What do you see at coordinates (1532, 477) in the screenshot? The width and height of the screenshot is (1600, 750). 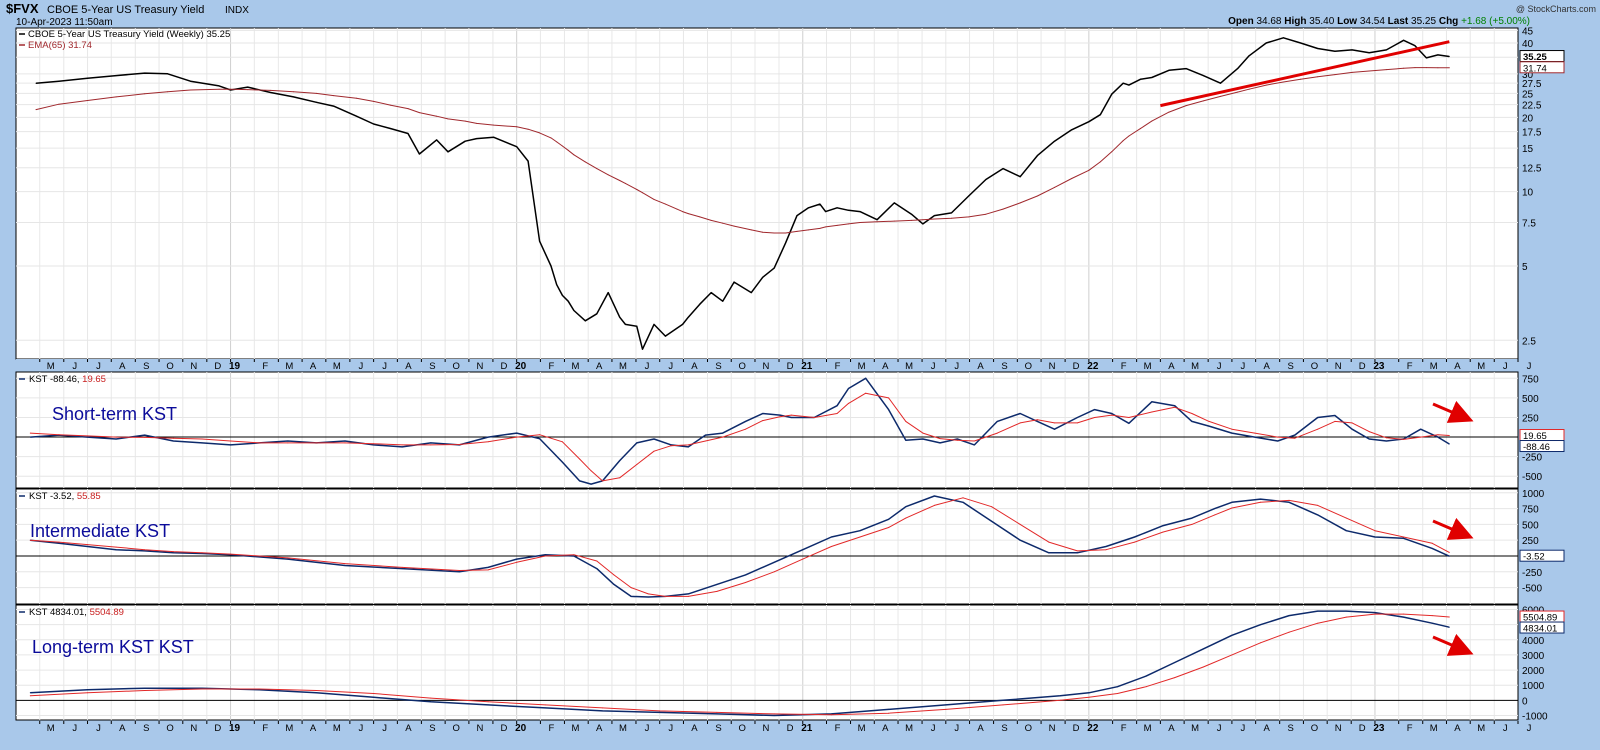 I see `y-tick-label: -500` at bounding box center [1532, 477].